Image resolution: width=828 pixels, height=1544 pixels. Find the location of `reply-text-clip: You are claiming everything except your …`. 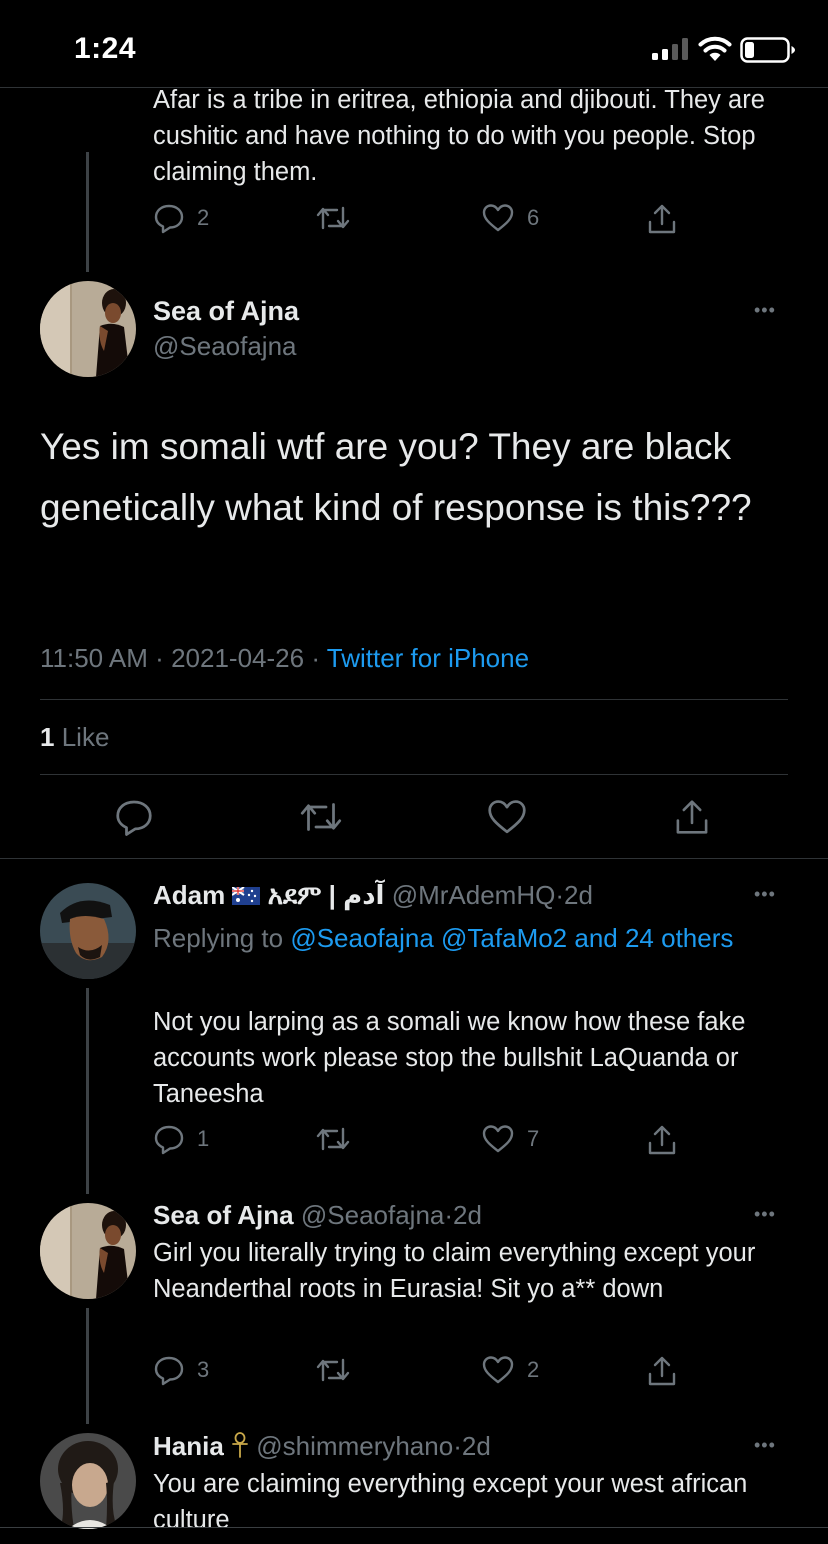

reply-text-clip: You are claiming everything except your … is located at coordinates (463, 1497).